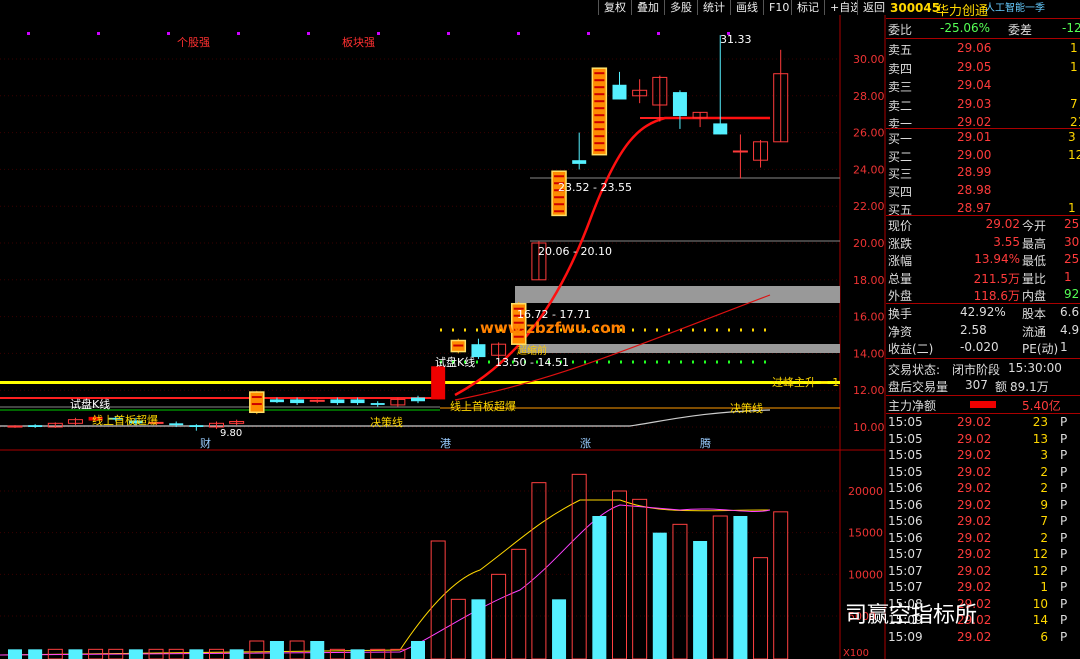 Image resolution: width=1080 pixels, height=659 pixels. What do you see at coordinates (713, 7) in the screenshot?
I see `toolbar-button: 统计` at bounding box center [713, 7].